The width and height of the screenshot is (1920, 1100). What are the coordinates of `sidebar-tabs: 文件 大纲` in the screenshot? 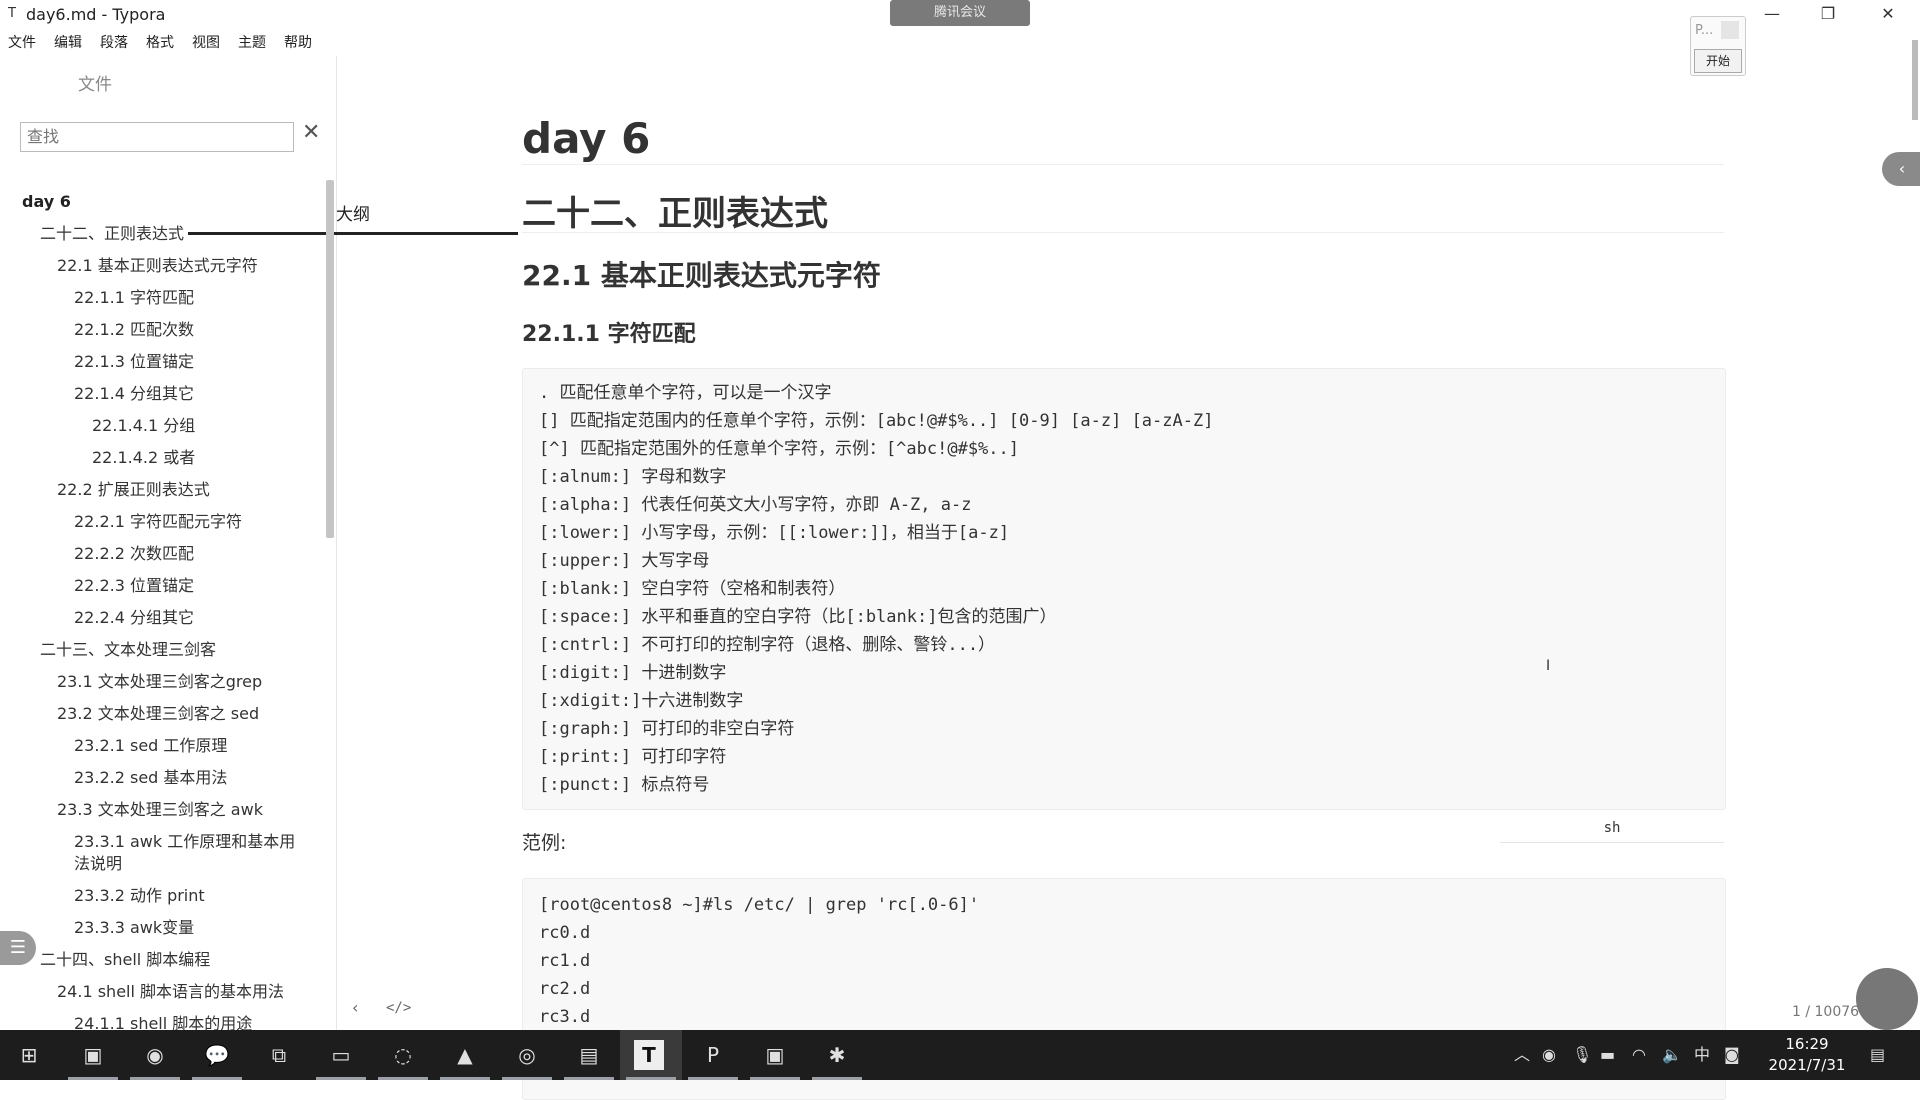 It's located at (259, 151).